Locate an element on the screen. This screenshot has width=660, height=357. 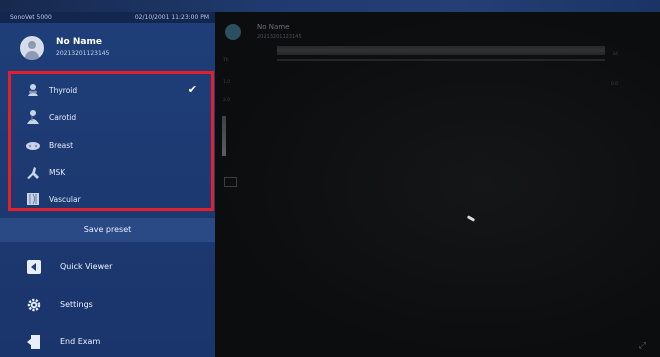
save-preset-button: Save preset is located at coordinates (107, 230).